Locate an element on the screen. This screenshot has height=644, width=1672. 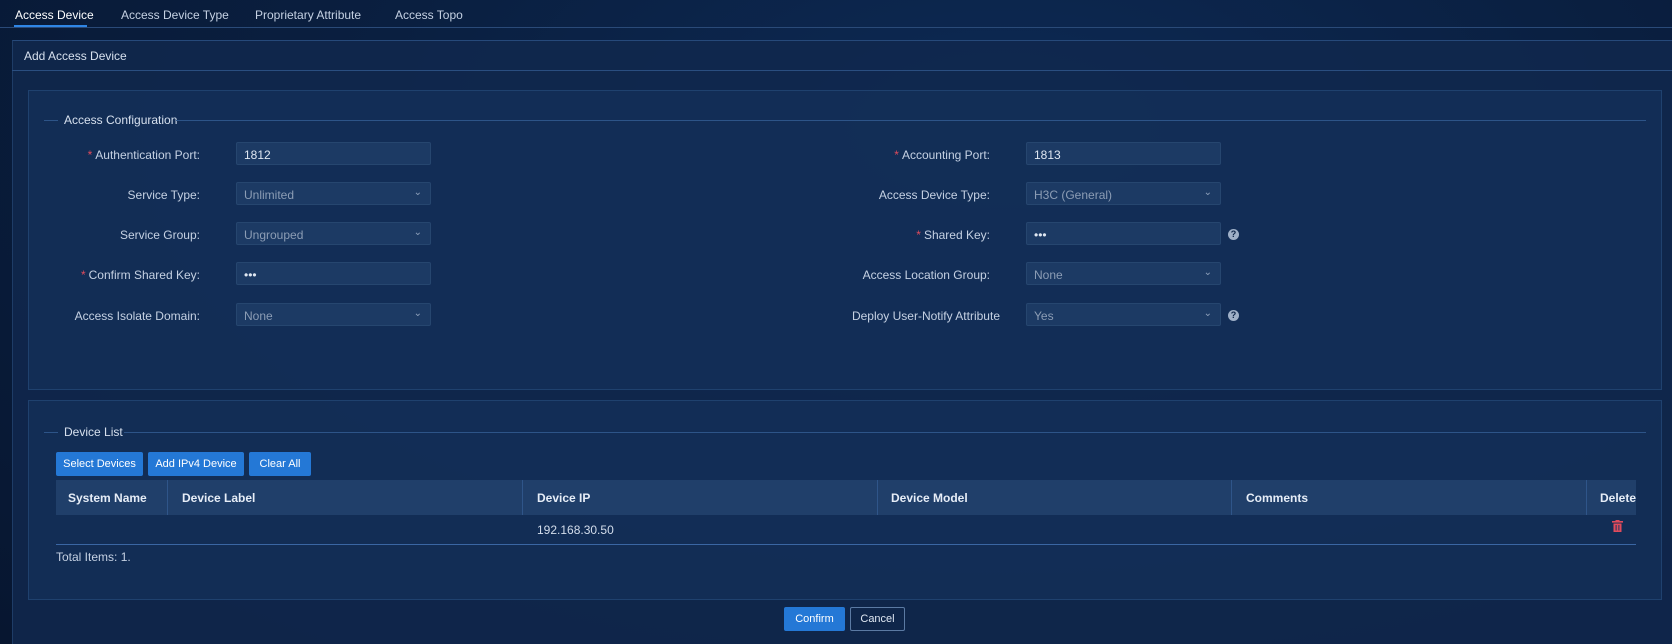
access-location-group-select: None ⌄ is located at coordinates (1123, 273).